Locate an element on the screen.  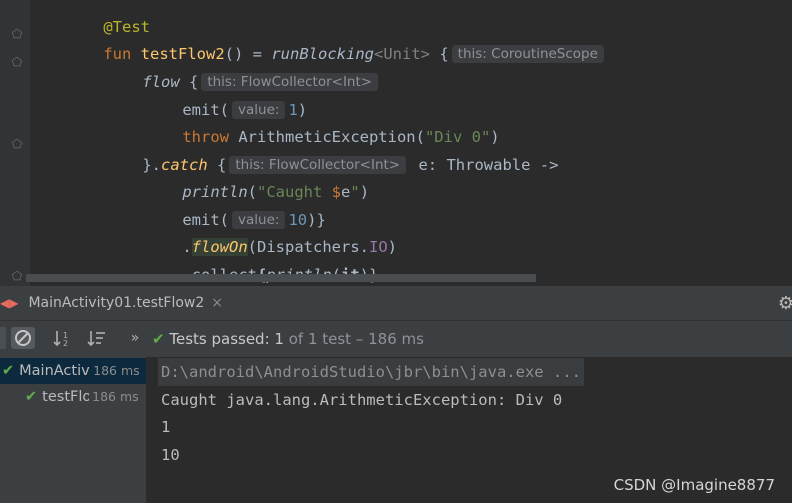
test-tree: ✔MainActivity01186 ms ✔testFlow2186 ms is located at coordinates (73, 430).